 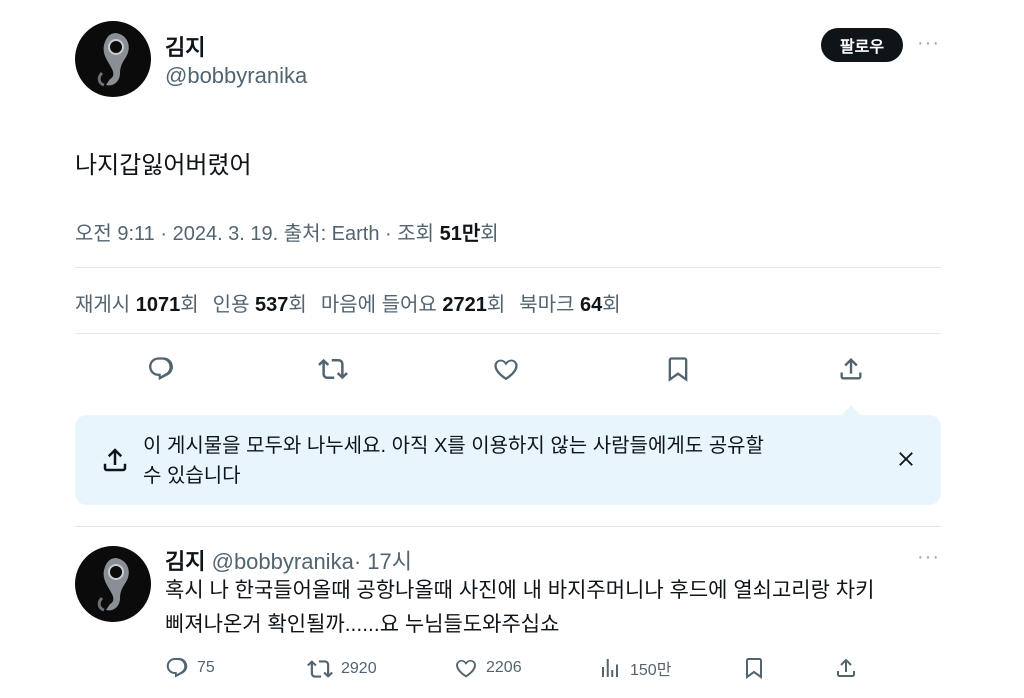 What do you see at coordinates (464, 305) in the screenshot?
I see `stat-value: 2721` at bounding box center [464, 305].